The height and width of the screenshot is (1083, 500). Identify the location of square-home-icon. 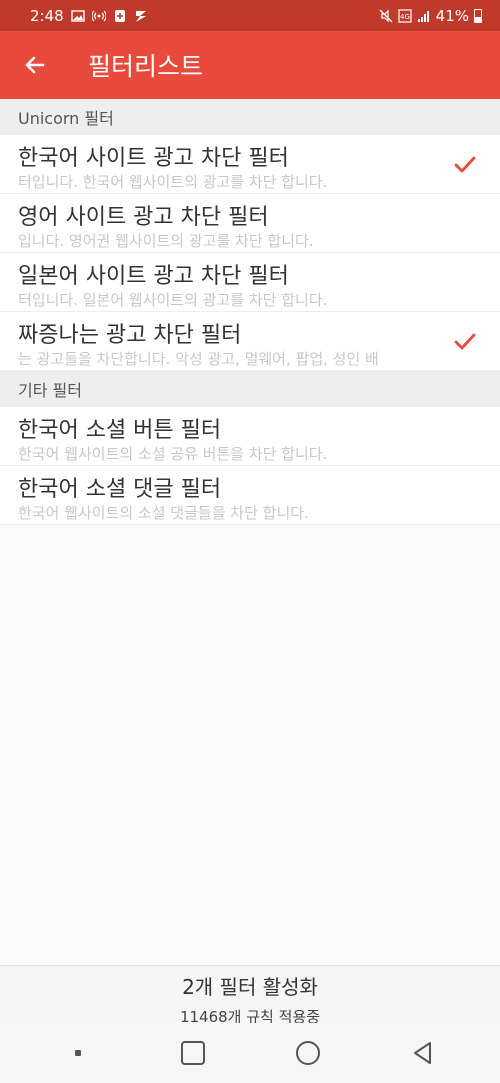
(192, 1053).